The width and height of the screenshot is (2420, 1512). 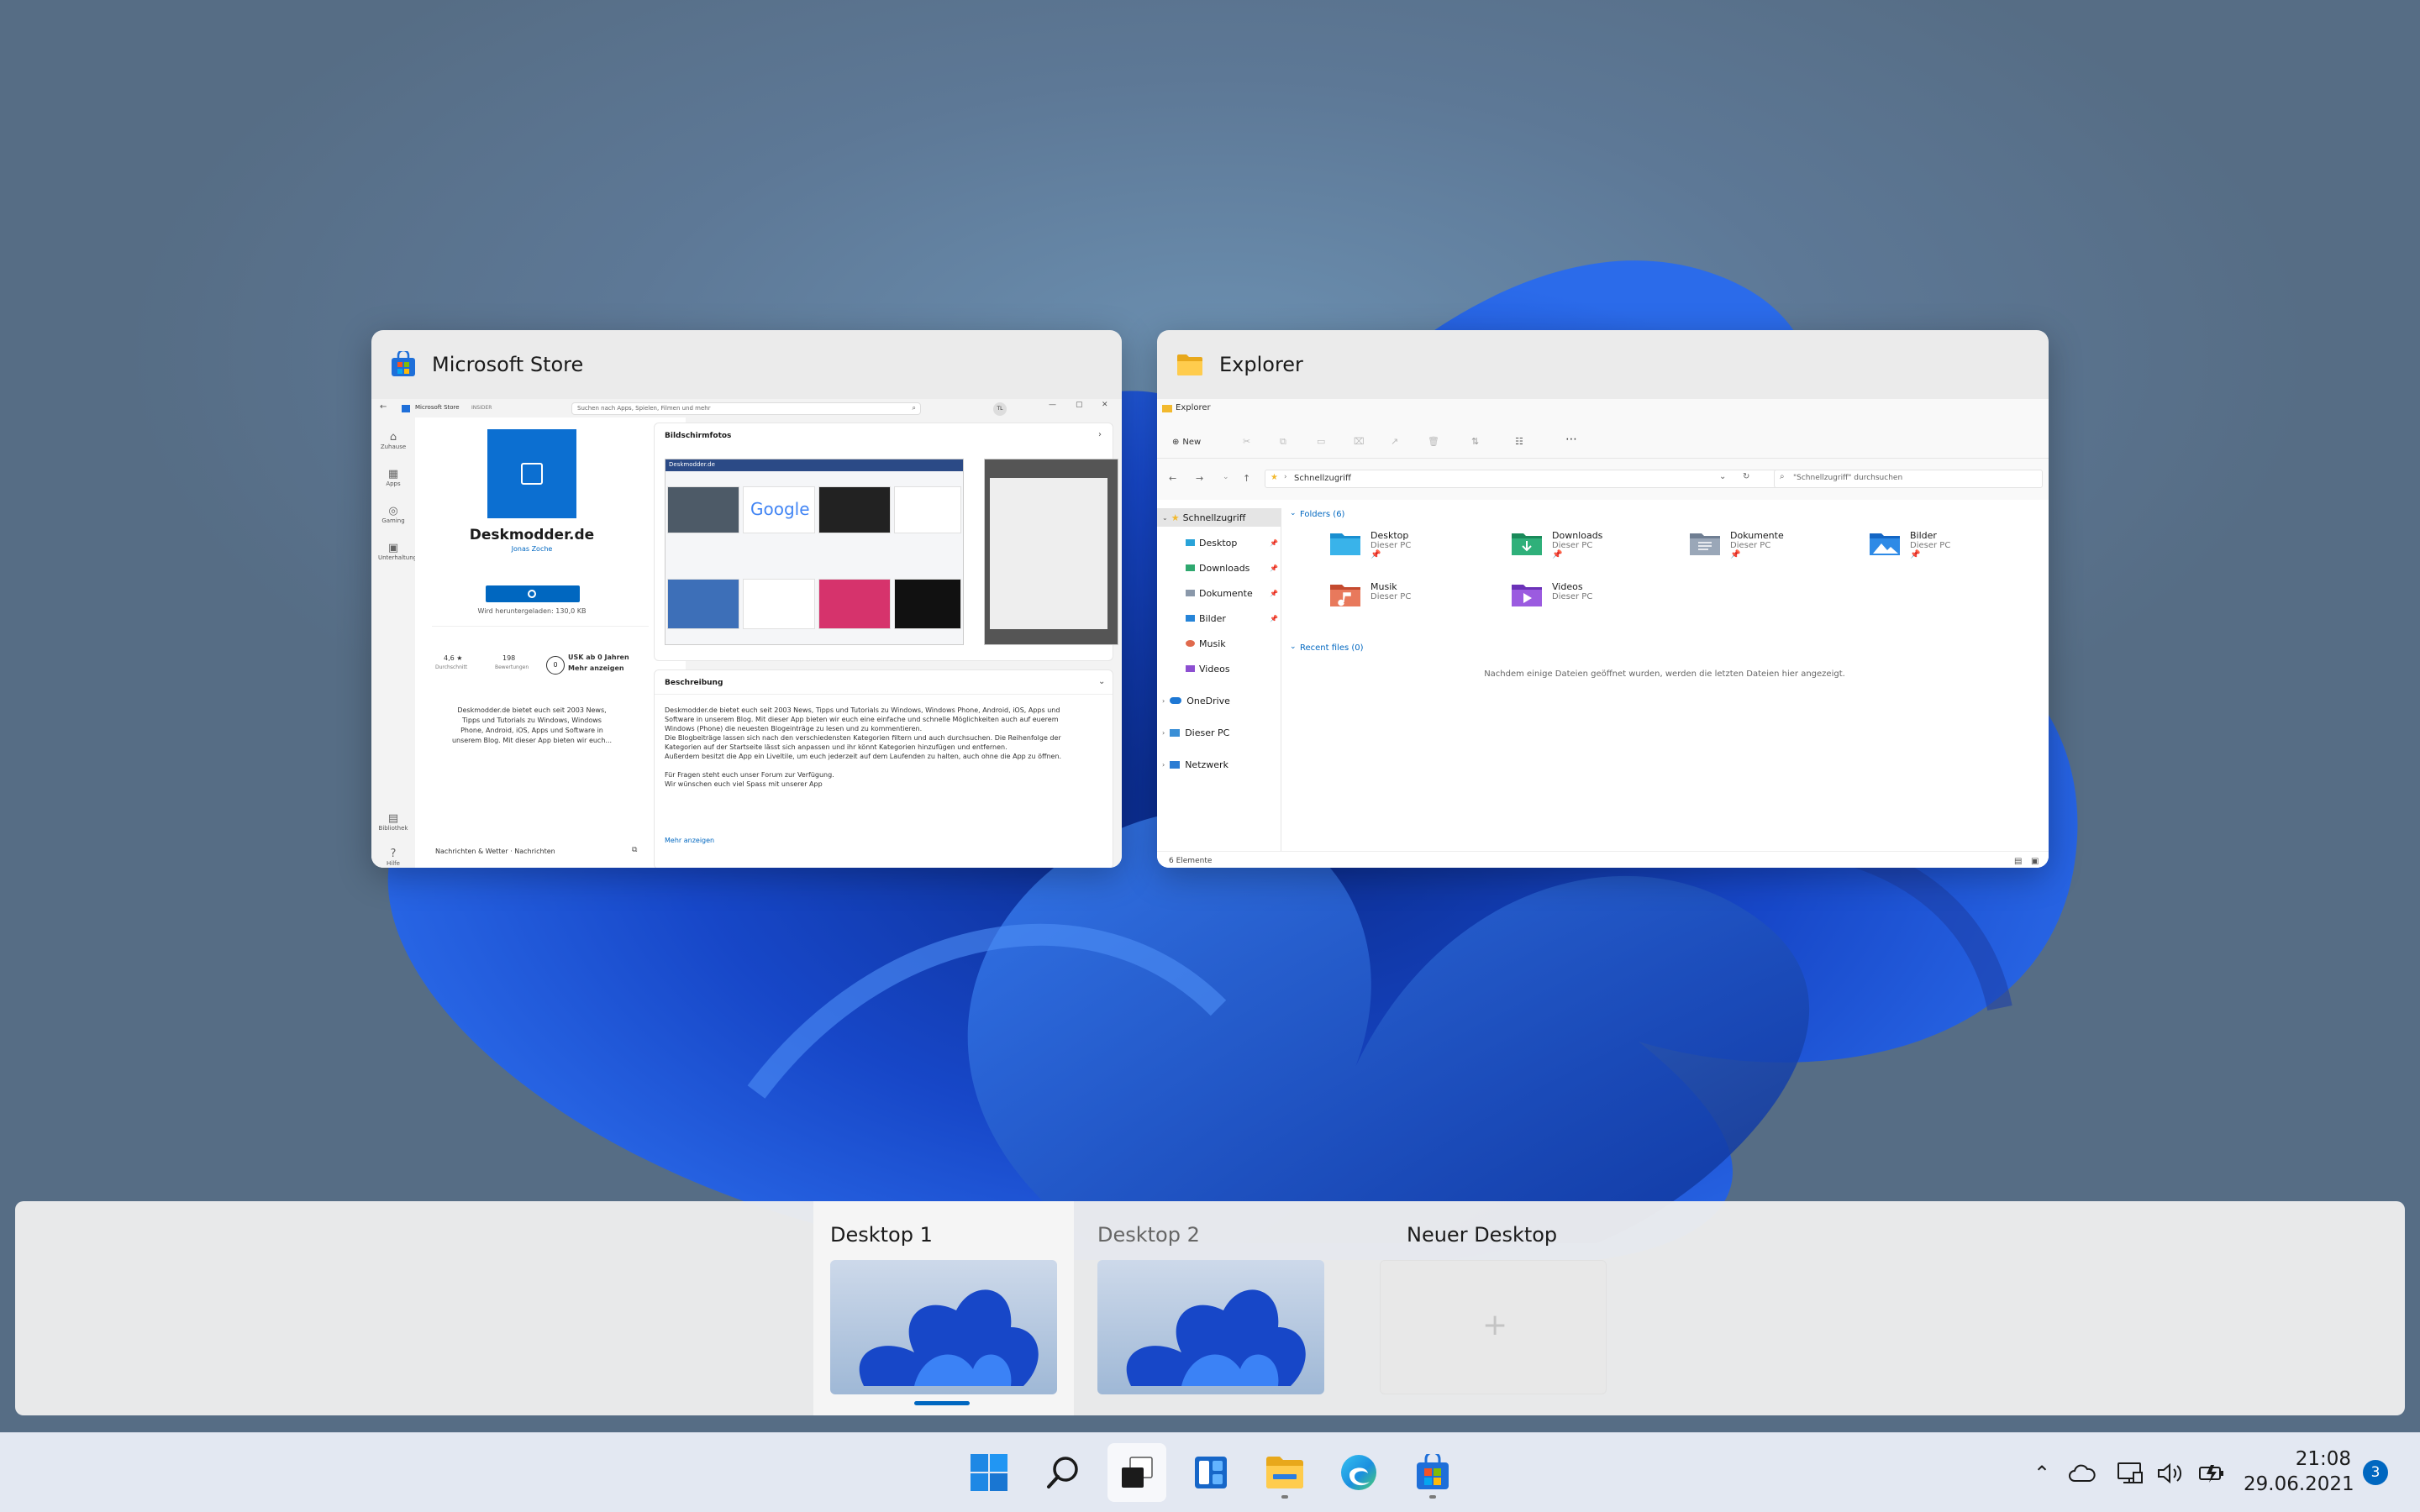 What do you see at coordinates (1556, 544) in the screenshot?
I see `folder-downloads: Downloads Dieser PC 📌` at bounding box center [1556, 544].